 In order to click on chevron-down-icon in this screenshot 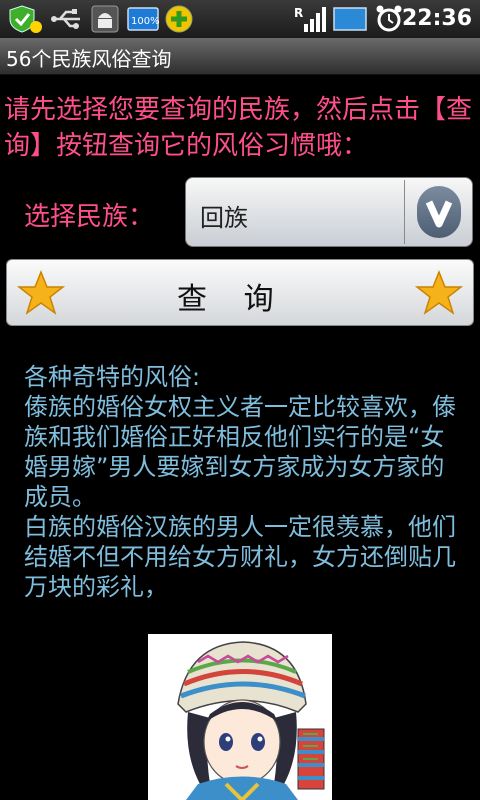, I will do `click(439, 214)`.